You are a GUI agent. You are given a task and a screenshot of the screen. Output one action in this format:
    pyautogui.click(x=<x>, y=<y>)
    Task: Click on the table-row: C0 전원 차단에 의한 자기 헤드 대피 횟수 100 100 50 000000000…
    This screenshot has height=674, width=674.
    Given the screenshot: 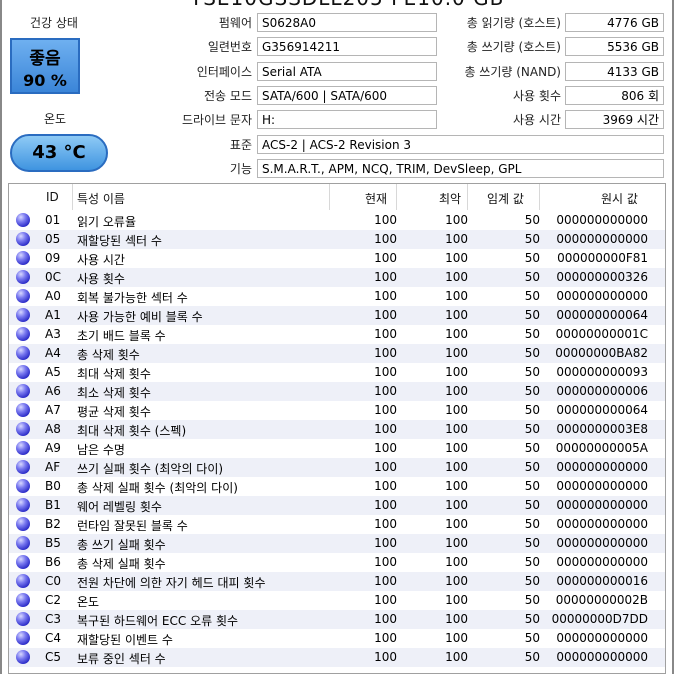 What is the action you would take?
    pyautogui.click(x=337, y=581)
    